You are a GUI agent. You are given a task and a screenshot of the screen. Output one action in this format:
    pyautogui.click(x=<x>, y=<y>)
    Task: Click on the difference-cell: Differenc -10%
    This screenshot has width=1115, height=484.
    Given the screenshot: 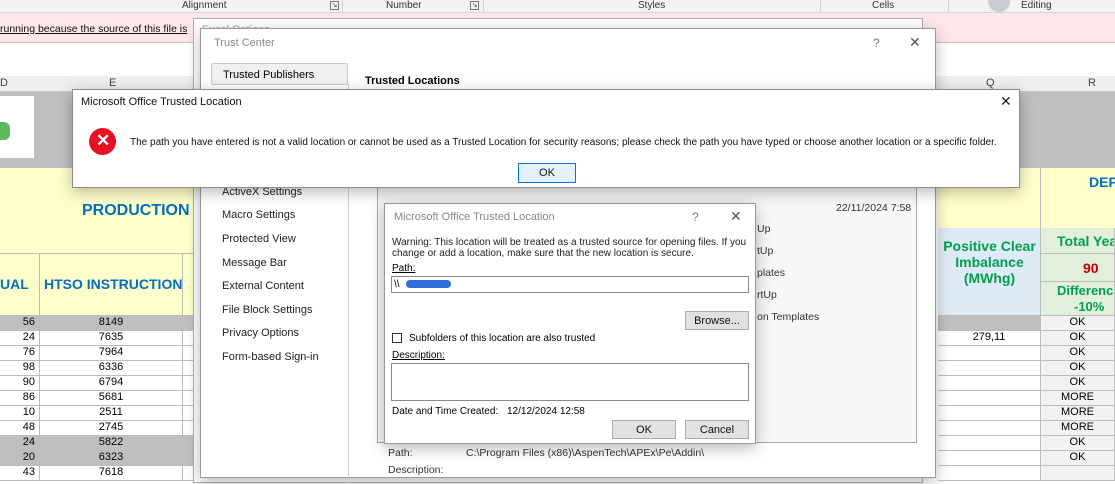 What is the action you would take?
    pyautogui.click(x=1078, y=299)
    